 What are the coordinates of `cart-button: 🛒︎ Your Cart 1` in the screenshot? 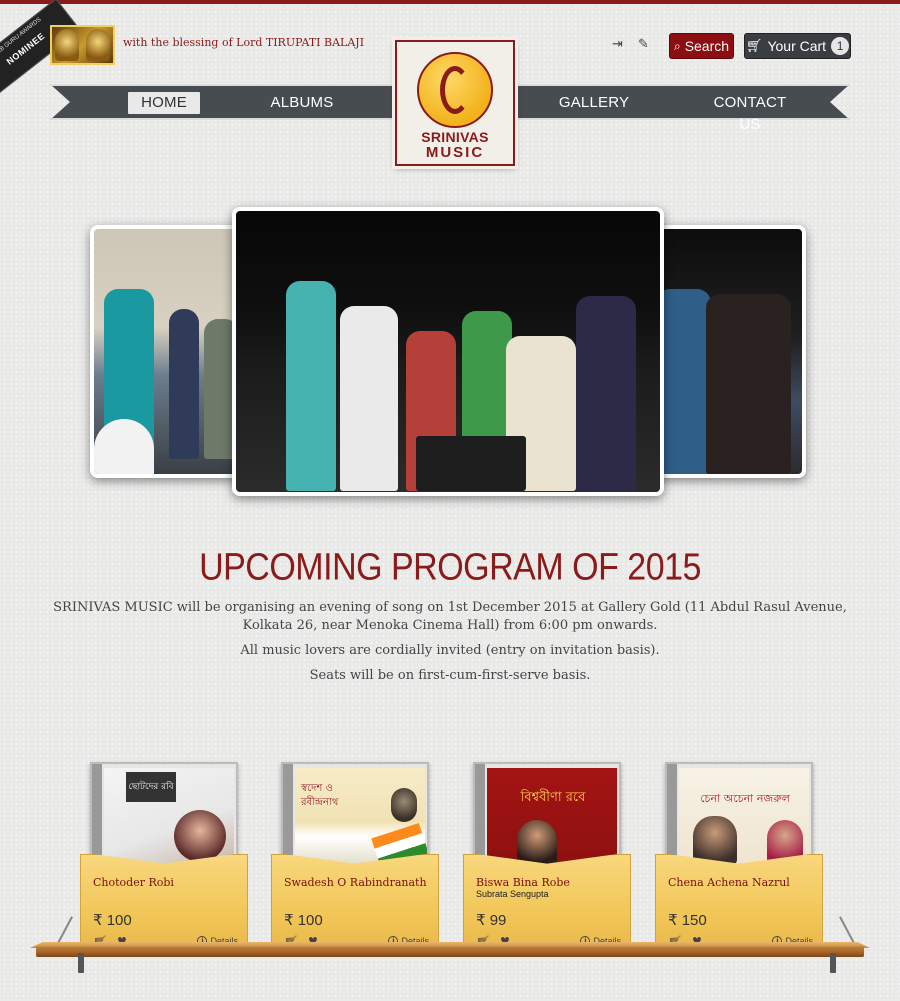 It's located at (797, 46).